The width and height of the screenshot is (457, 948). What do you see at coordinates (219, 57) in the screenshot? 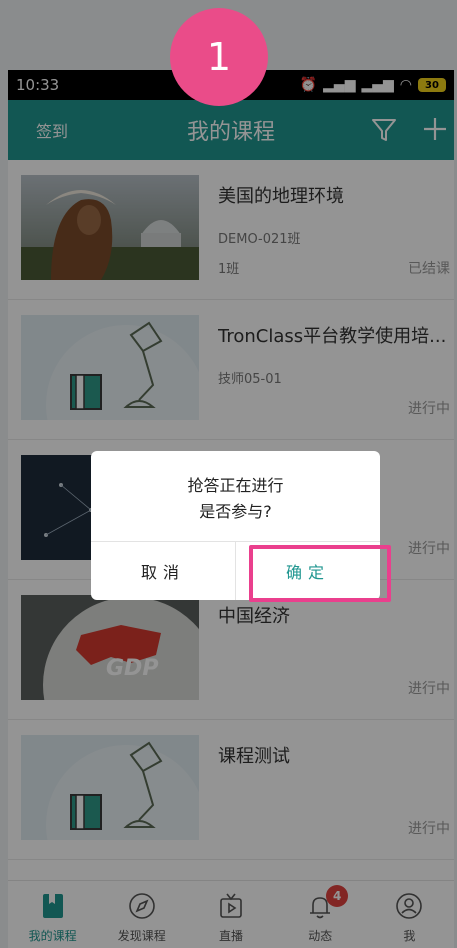
I see `step-number-badge: 1` at bounding box center [219, 57].